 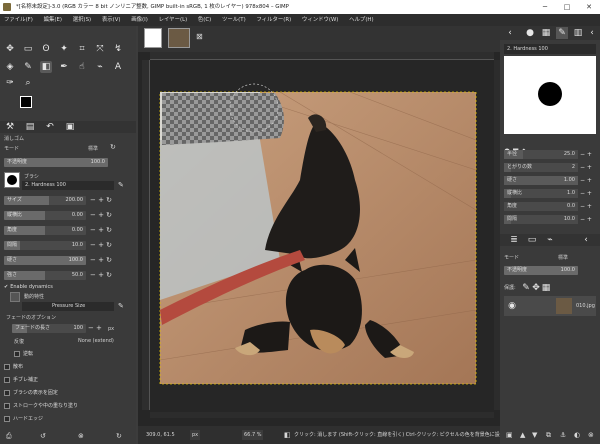 I want to click on rect-select-icon: ▭, so click(x=28, y=49).